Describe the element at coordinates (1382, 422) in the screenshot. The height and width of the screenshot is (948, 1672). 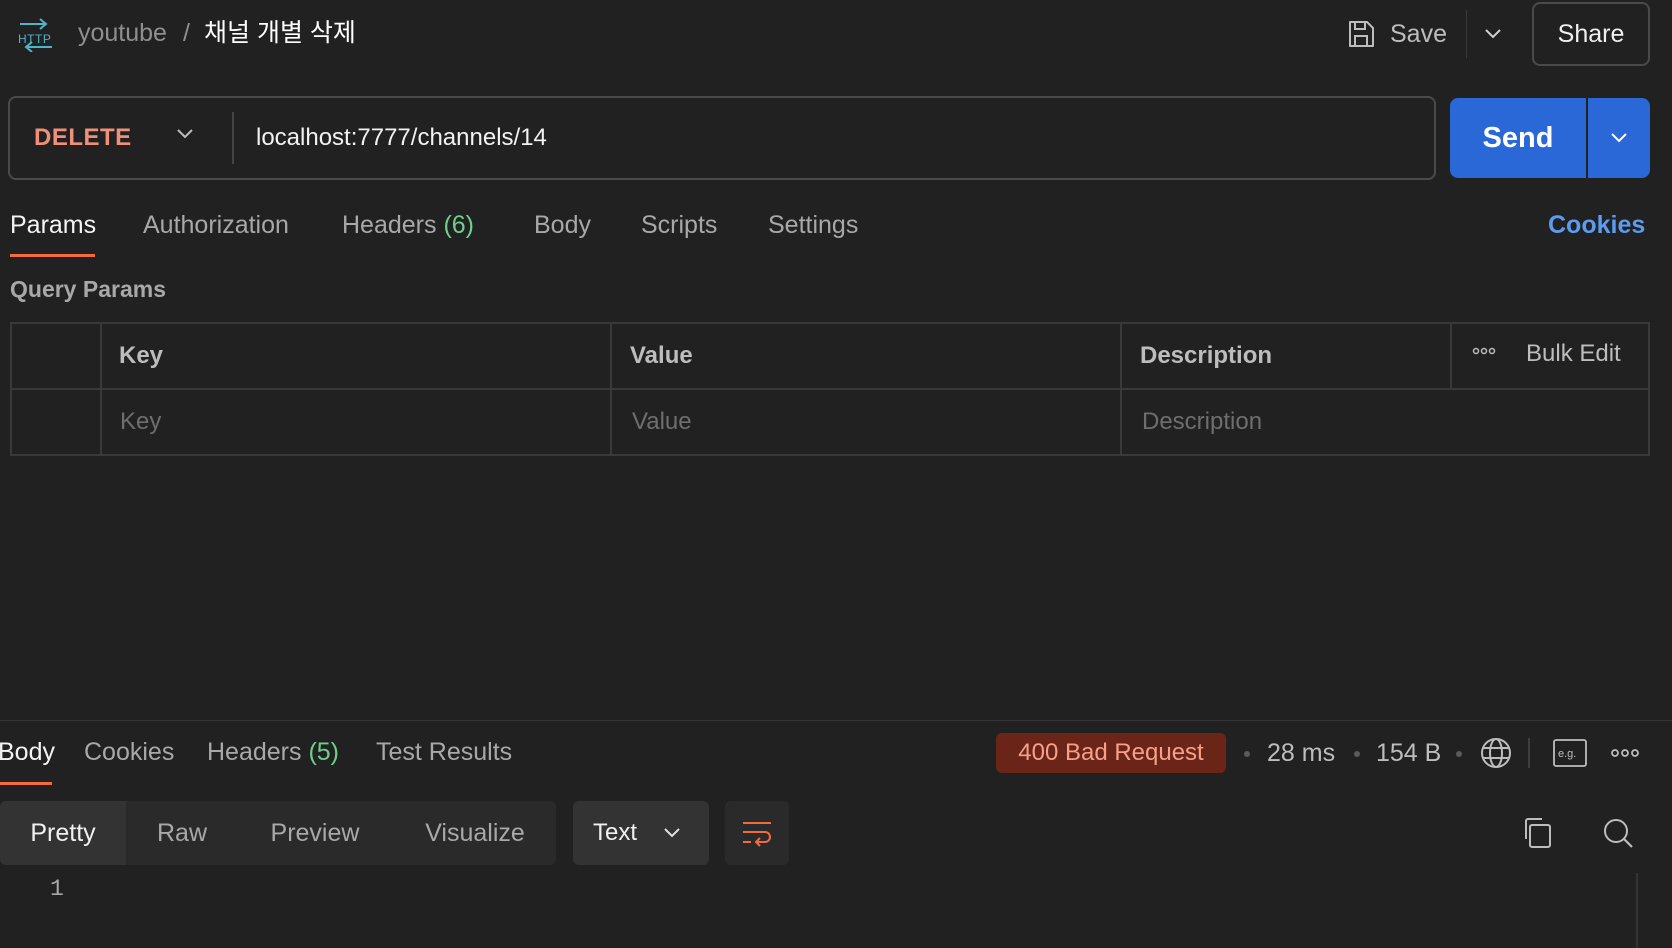
I see `param-description-input` at that location.